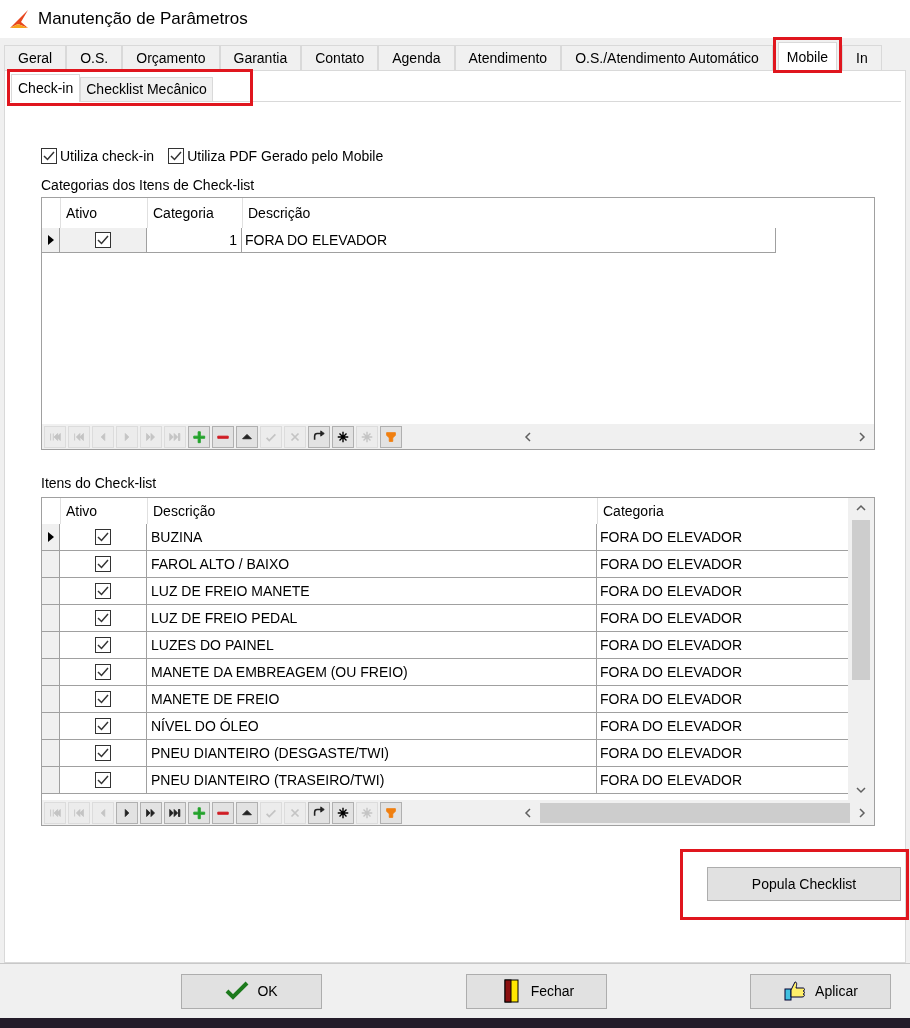 The image size is (910, 1028). I want to click on window-title: Manutenção de Parâmetros, so click(143, 19).